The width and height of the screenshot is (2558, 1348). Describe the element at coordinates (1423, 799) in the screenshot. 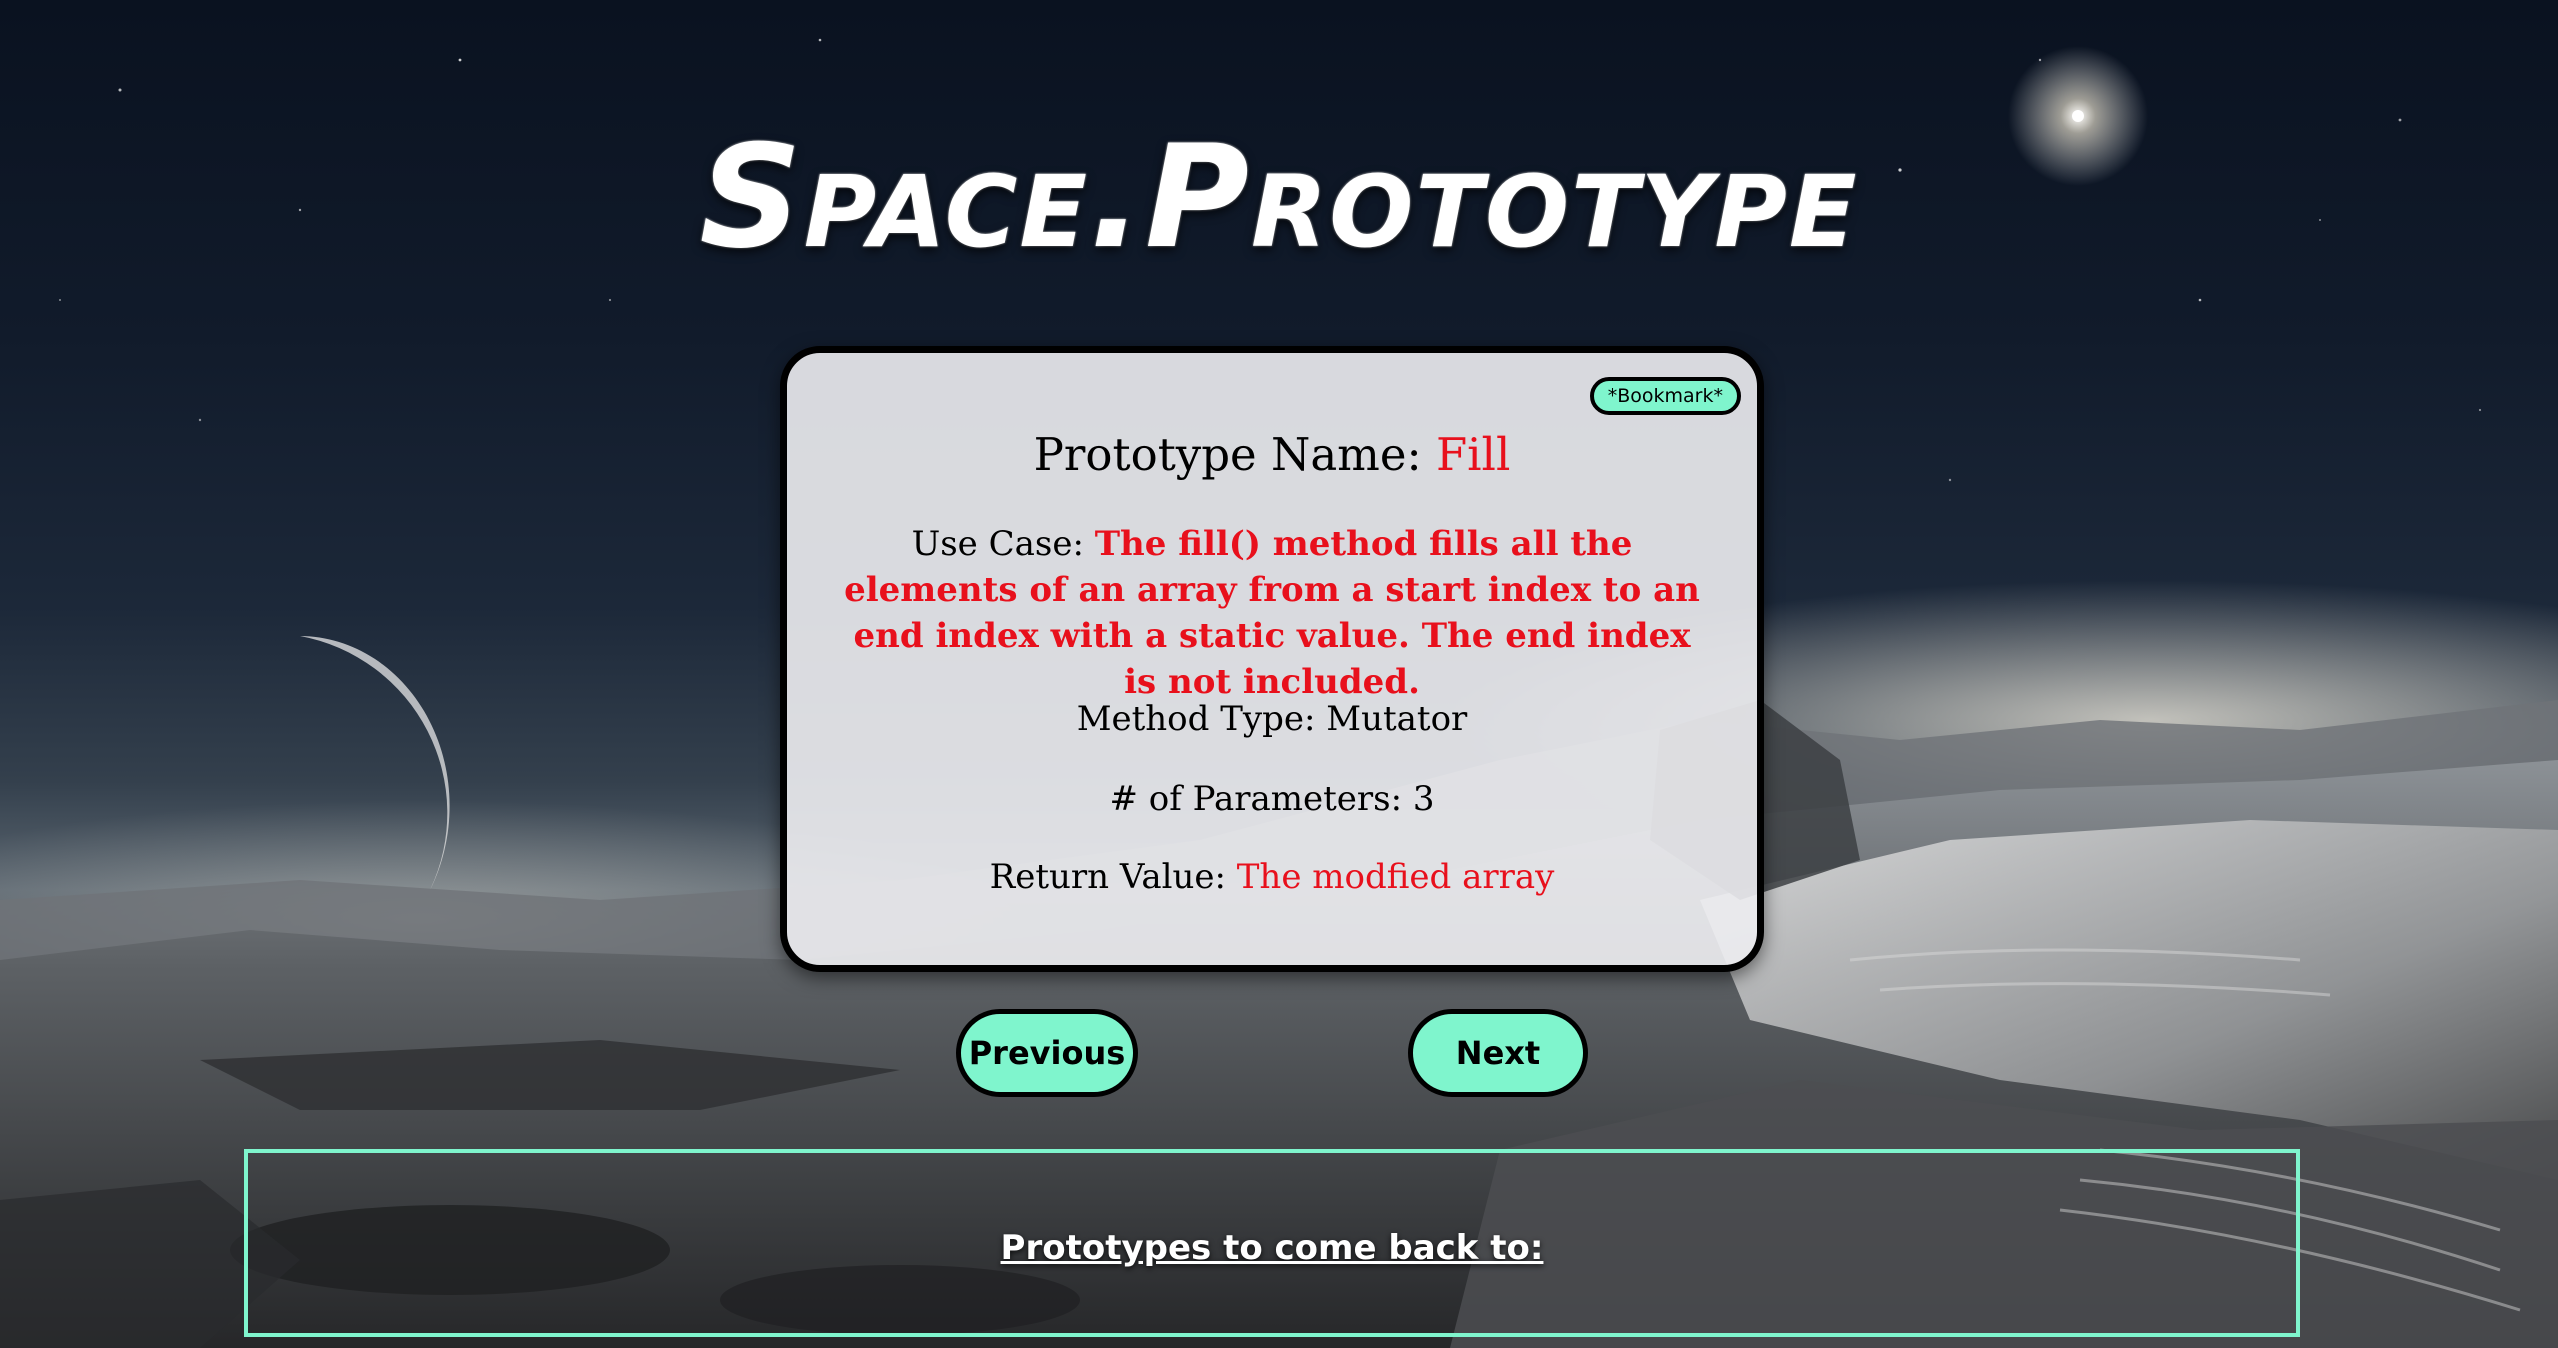

I see `parameter-count-value: 3` at that location.